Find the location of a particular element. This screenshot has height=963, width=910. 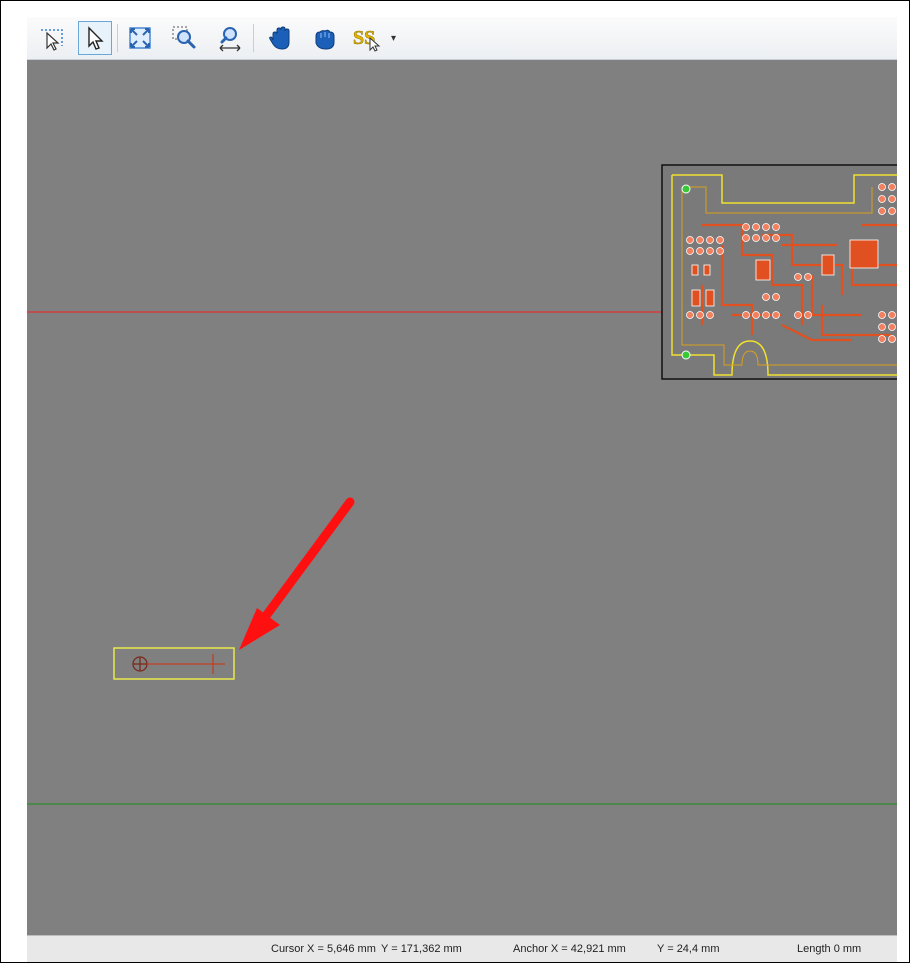

cursor-x-label: Cursor X = is located at coordinates (297, 949).